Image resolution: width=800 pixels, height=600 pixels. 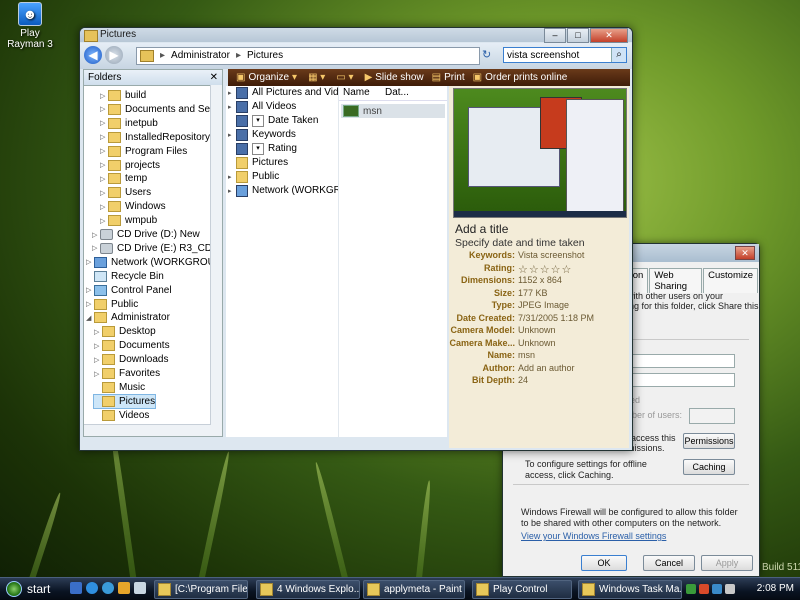 I want to click on date-taken-field: Specify date and time taken, so click(x=520, y=243).